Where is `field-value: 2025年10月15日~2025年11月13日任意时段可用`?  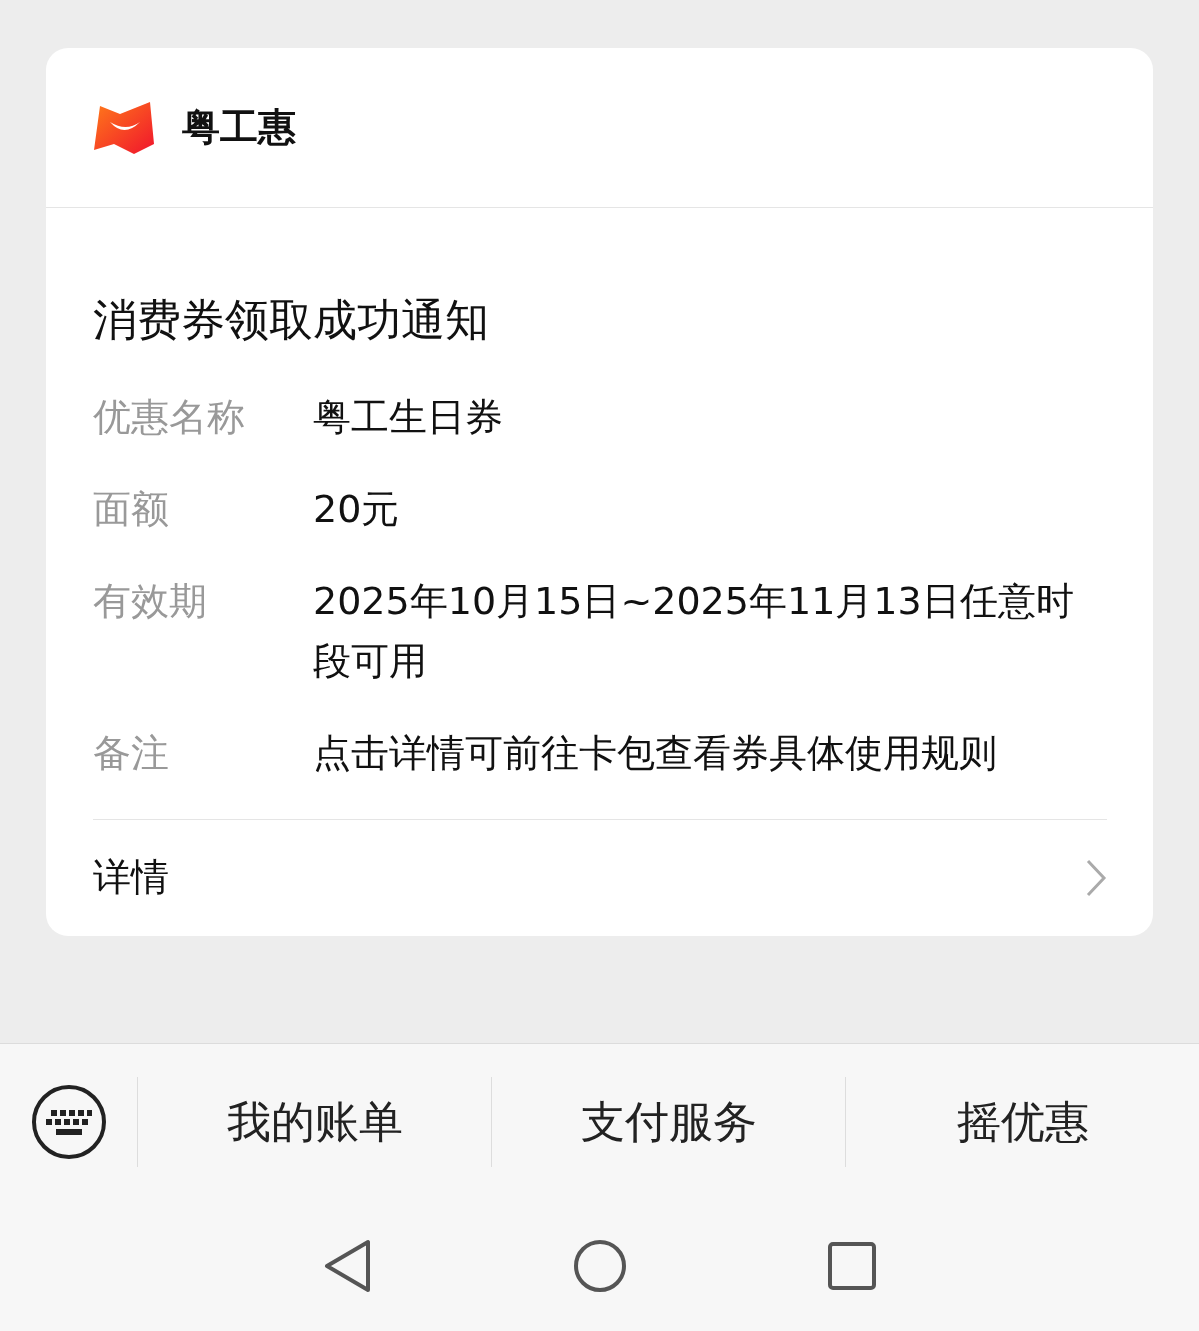
field-value: 2025年10月15日~2025年11月13日任意时段可用 is located at coordinates (694, 631).